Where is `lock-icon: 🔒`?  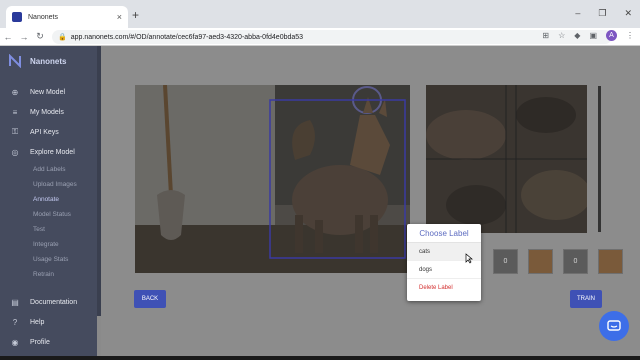 lock-icon: 🔒 is located at coordinates (62, 37).